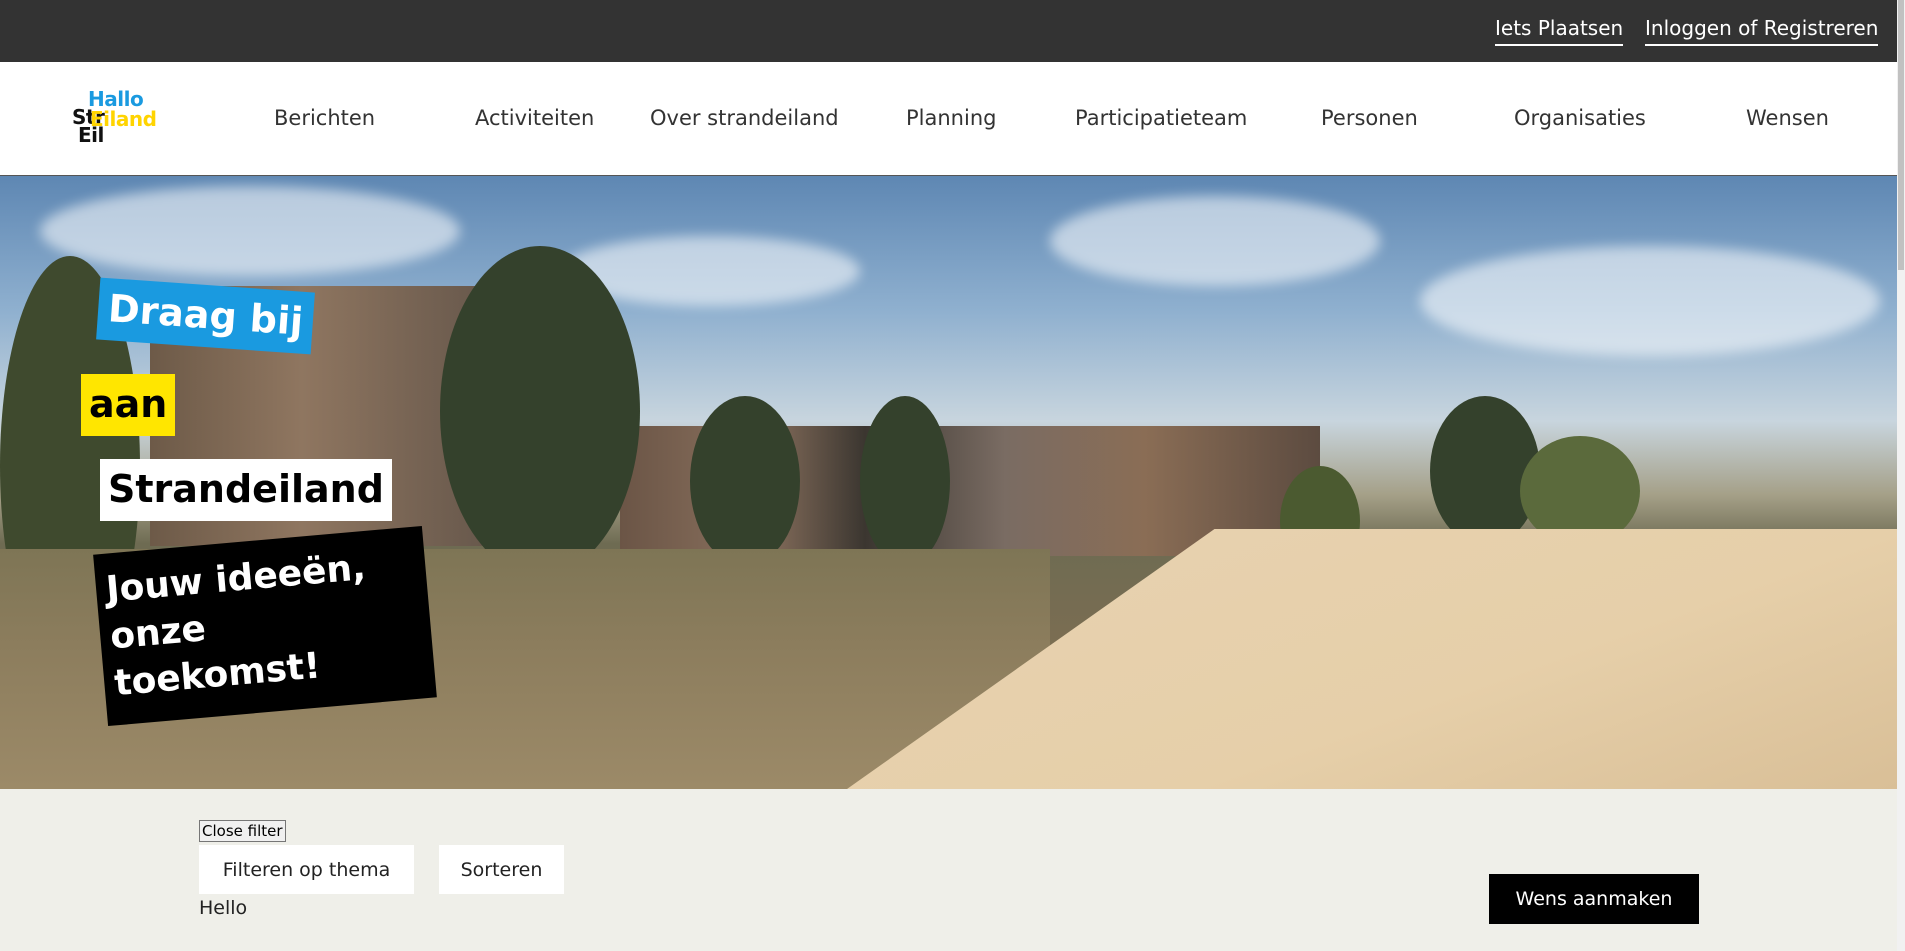 The width and height of the screenshot is (1905, 951). I want to click on nav-item-activiteiten: Activiteiten, so click(534, 118).